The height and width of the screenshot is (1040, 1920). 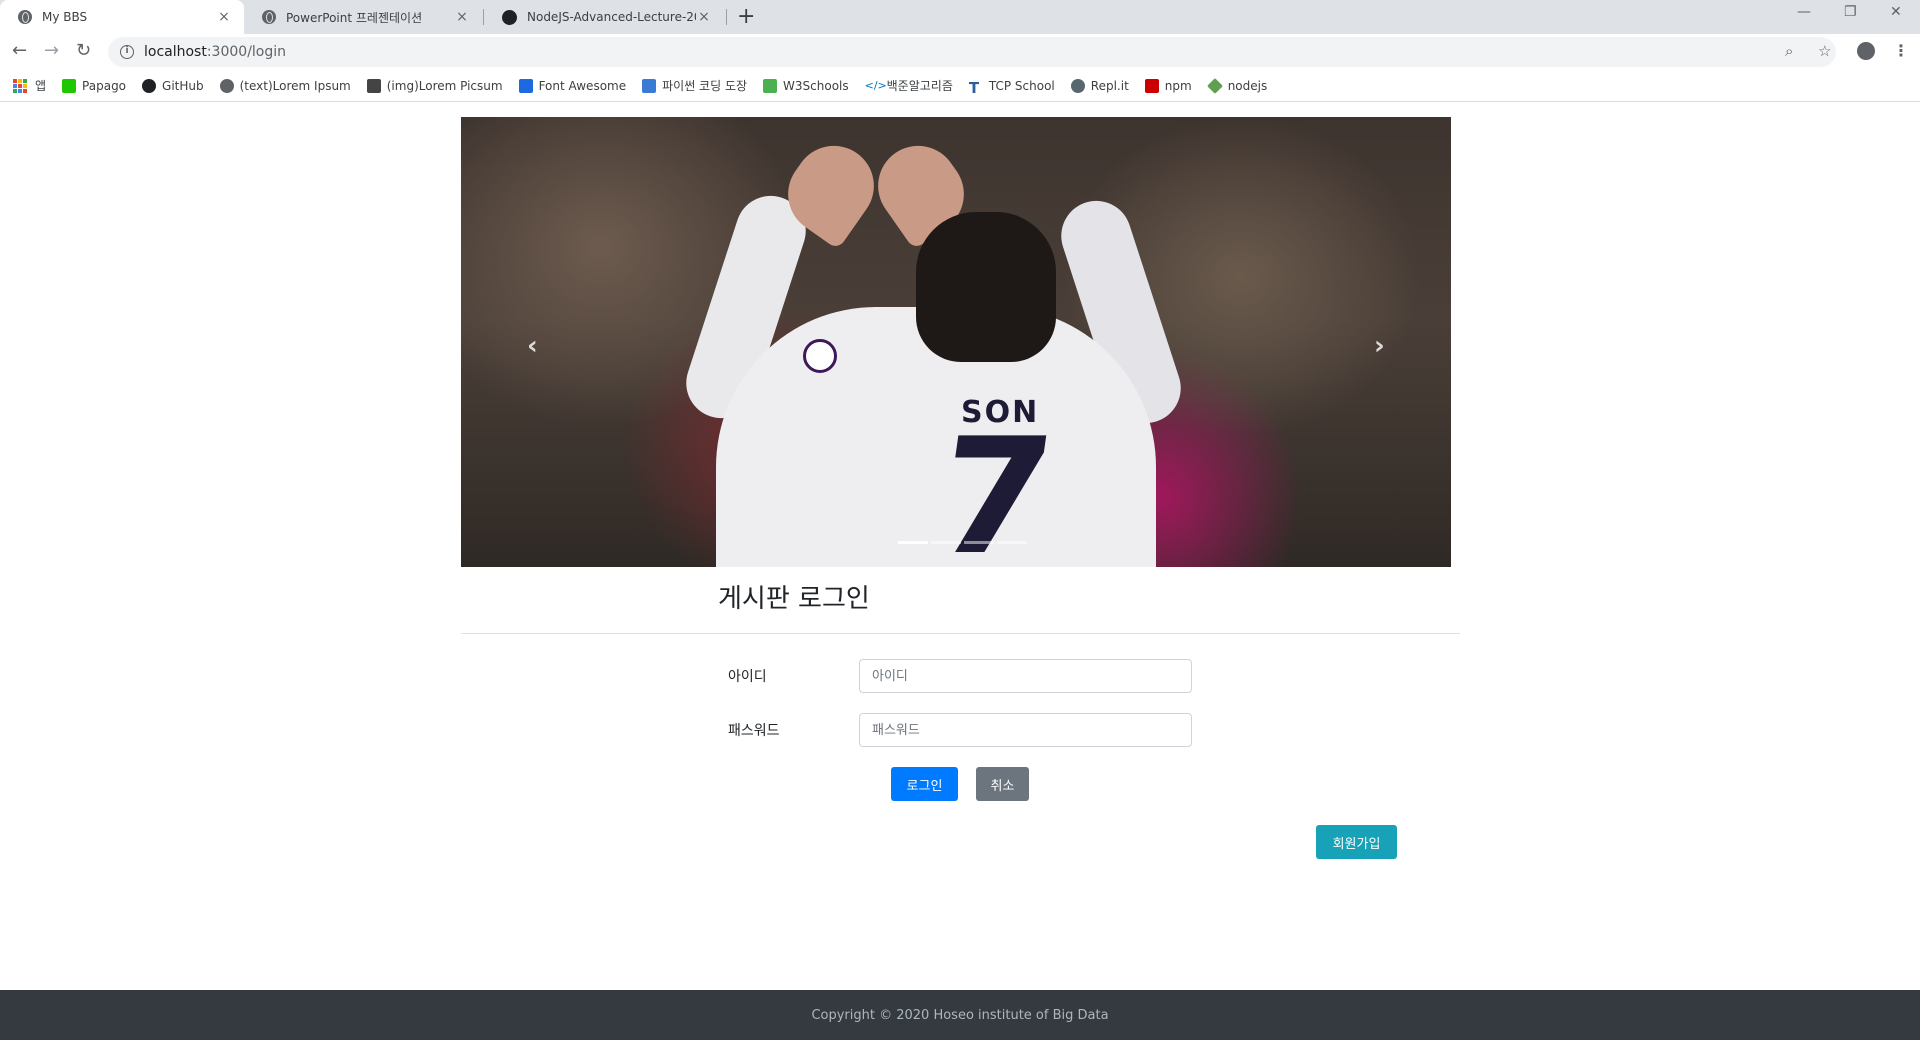 I want to click on zoom-icon: ⌕, so click(x=1789, y=51).